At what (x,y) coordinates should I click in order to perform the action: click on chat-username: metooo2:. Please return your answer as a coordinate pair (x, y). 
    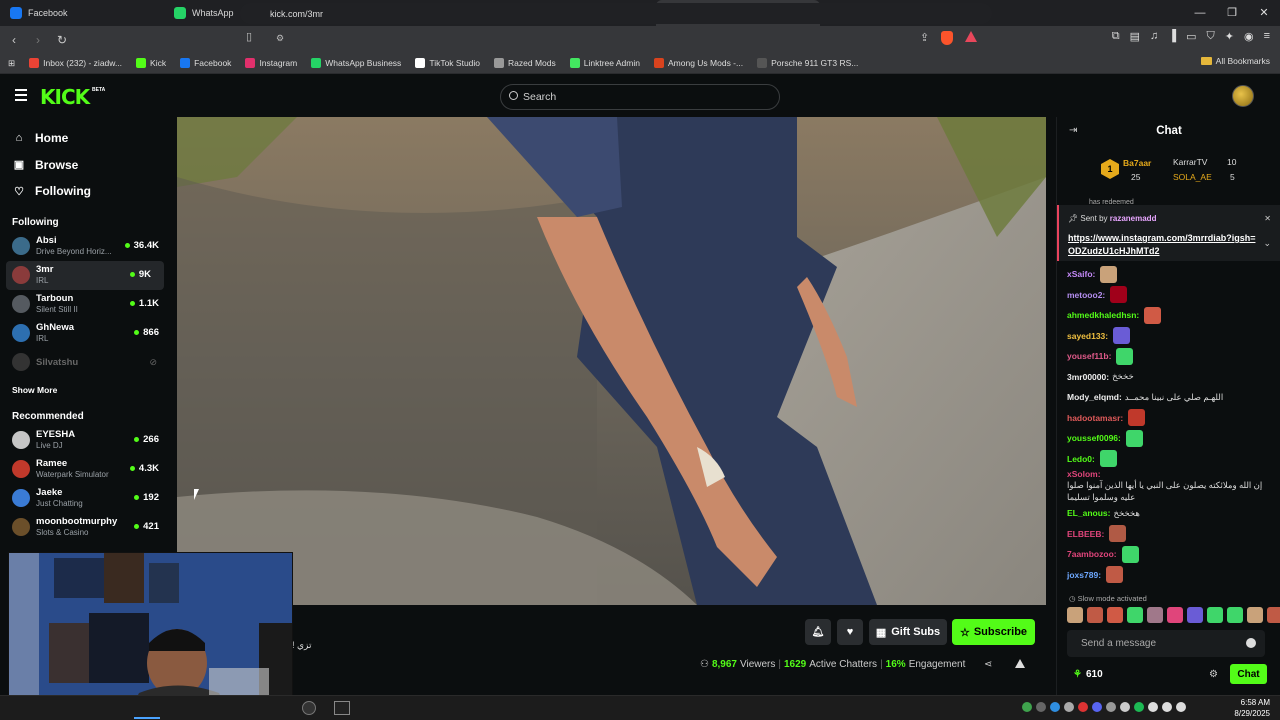
    Looking at the image, I should click on (1086, 295).